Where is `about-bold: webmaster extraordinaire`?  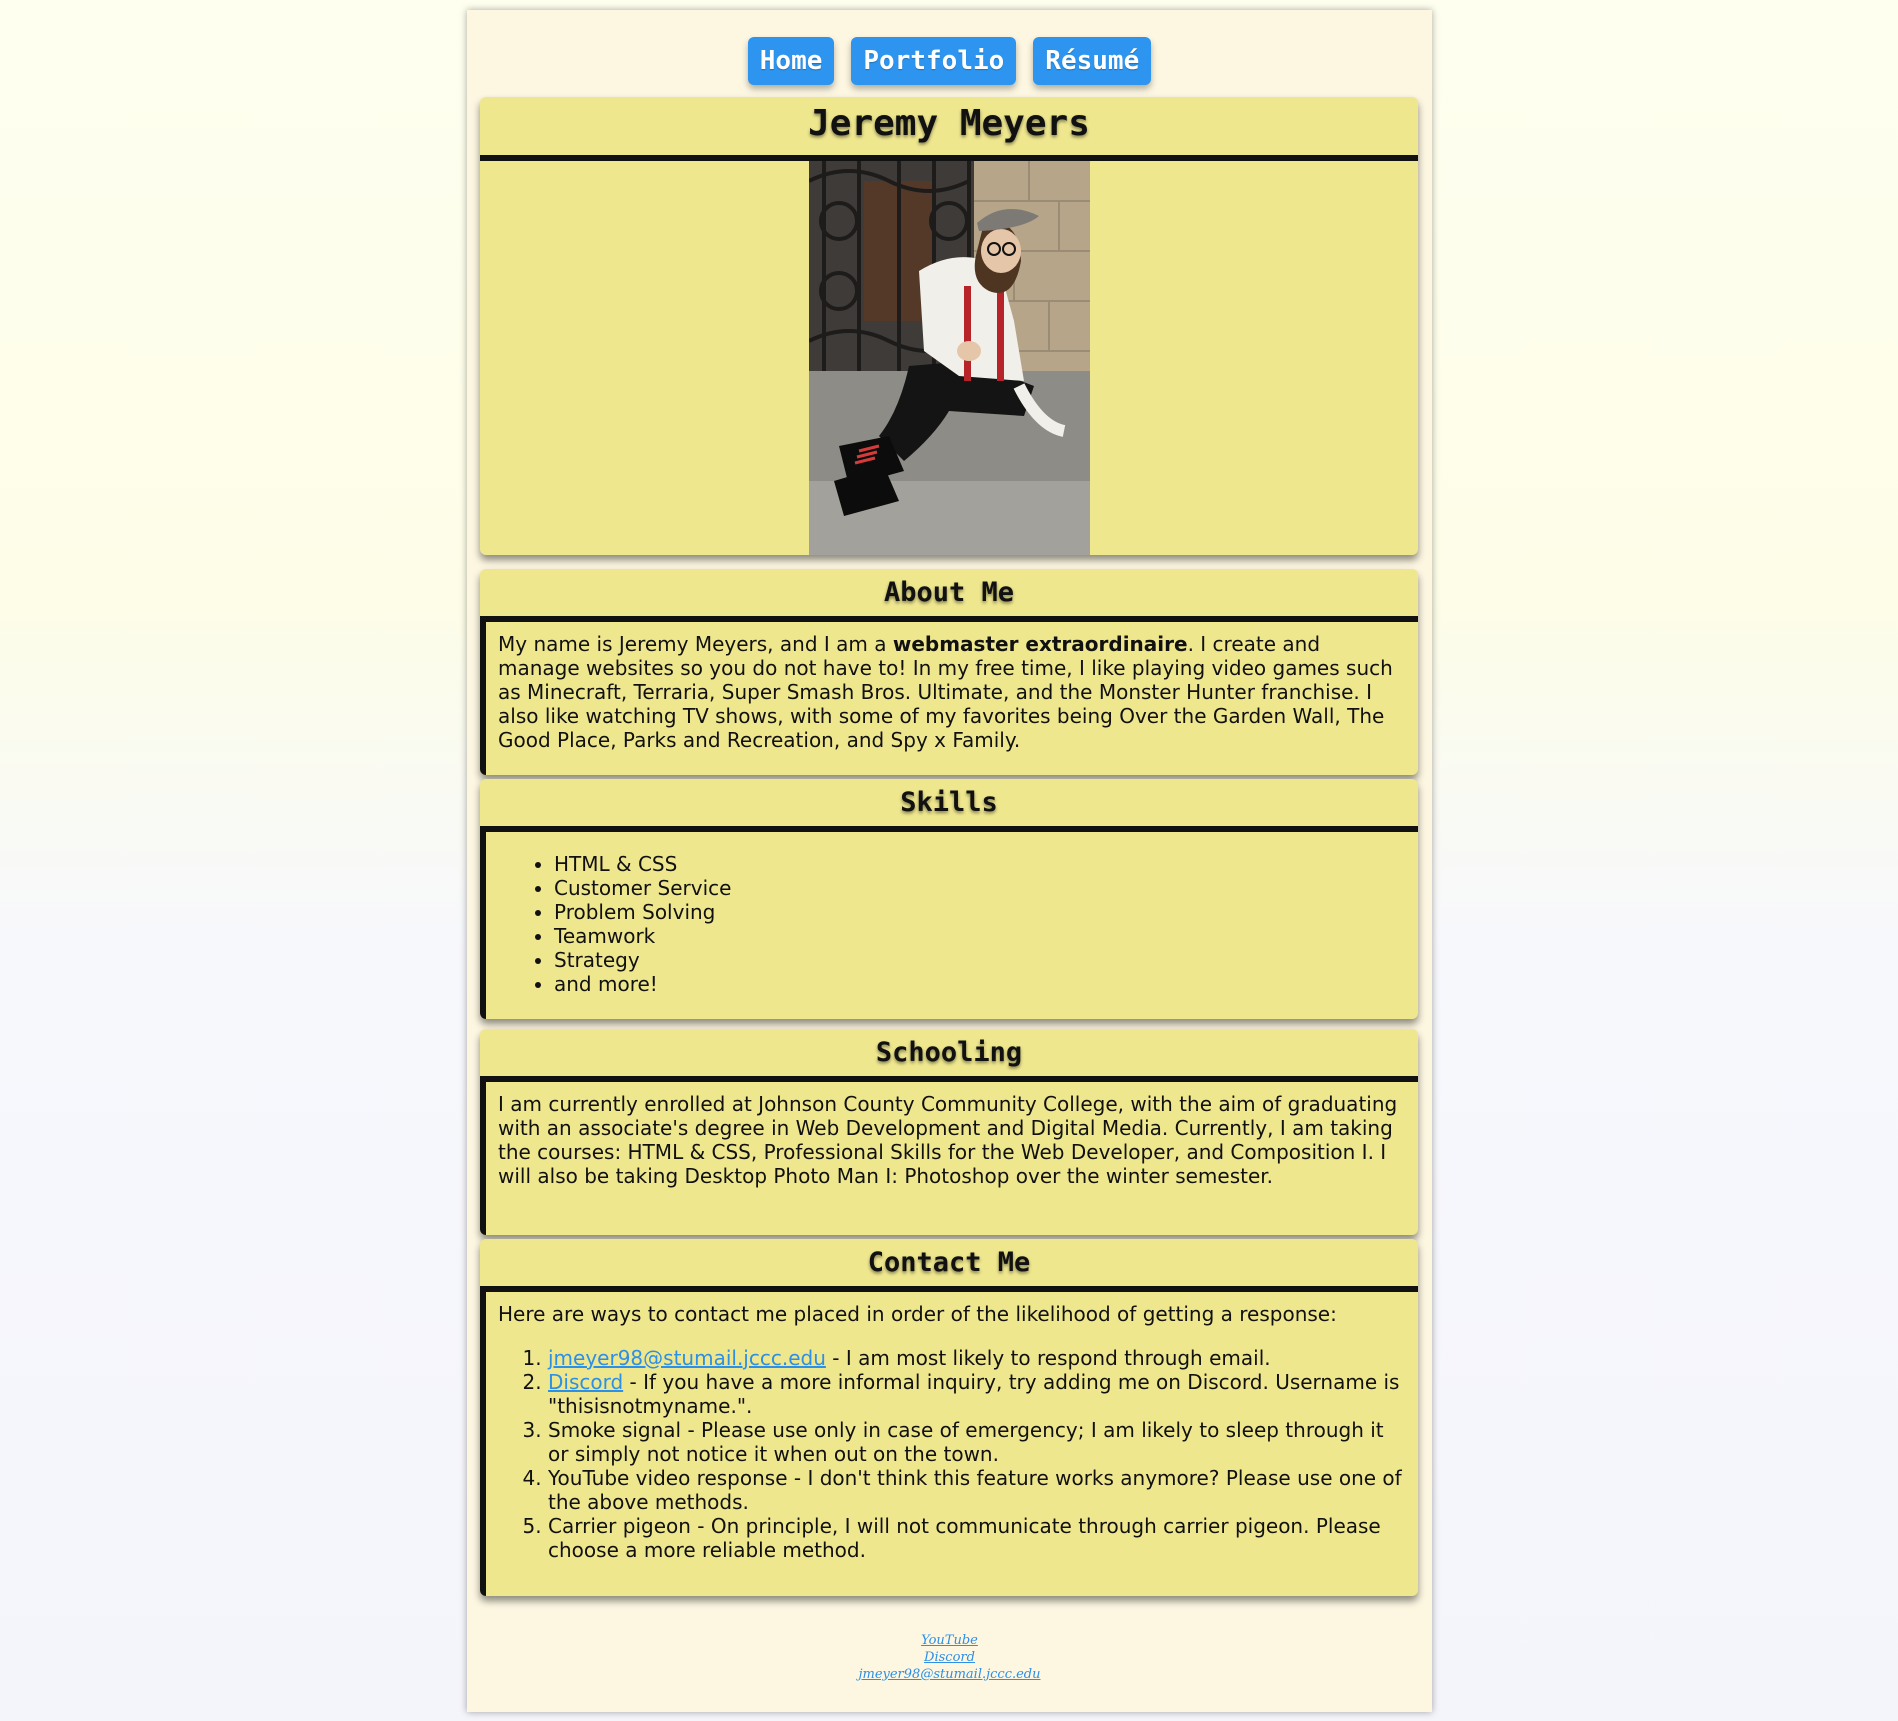
about-bold: webmaster extraordinaire is located at coordinates (1040, 644).